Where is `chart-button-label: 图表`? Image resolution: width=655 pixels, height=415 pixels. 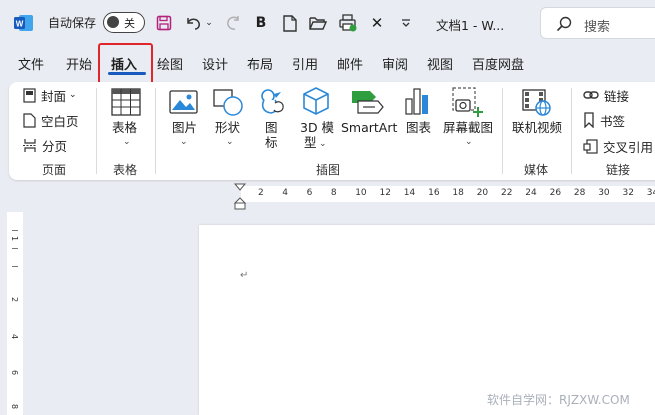
chart-button-label: 图表 is located at coordinates (418, 128).